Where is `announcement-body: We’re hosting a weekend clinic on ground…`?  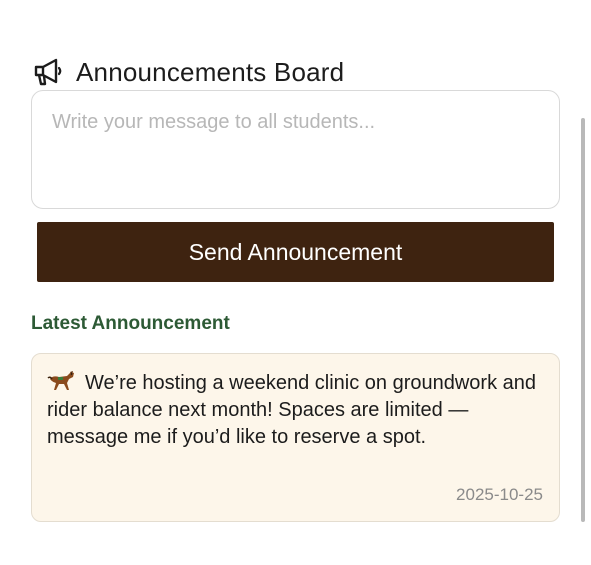
announcement-body: We’re hosting a weekend clinic on ground… is located at coordinates (294, 410).